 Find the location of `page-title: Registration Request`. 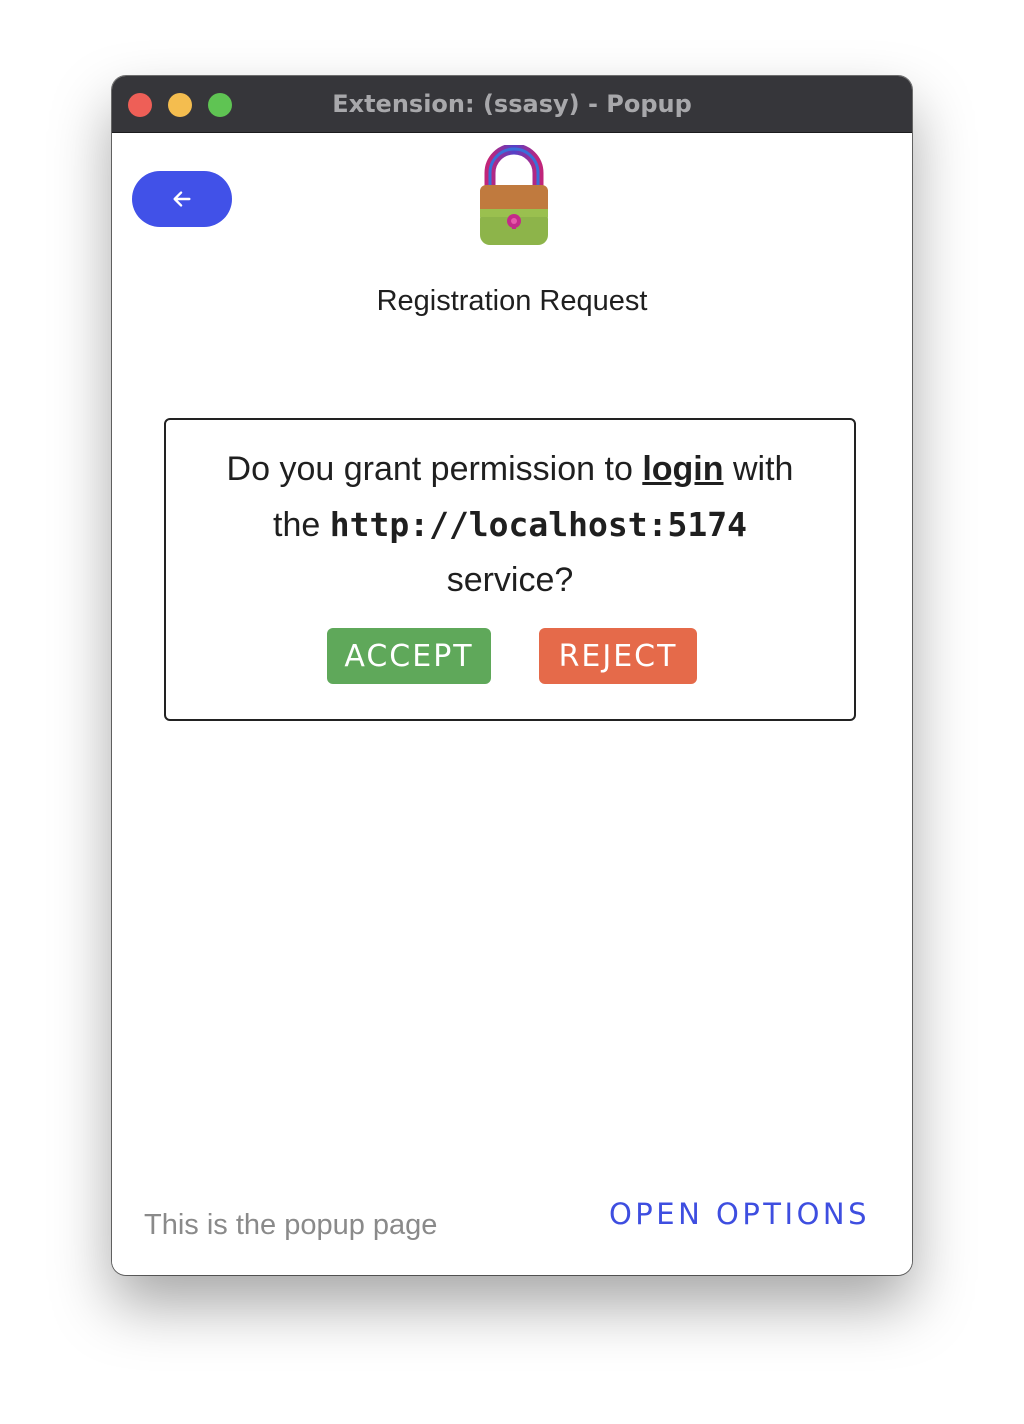

page-title: Registration Request is located at coordinates (512, 301).